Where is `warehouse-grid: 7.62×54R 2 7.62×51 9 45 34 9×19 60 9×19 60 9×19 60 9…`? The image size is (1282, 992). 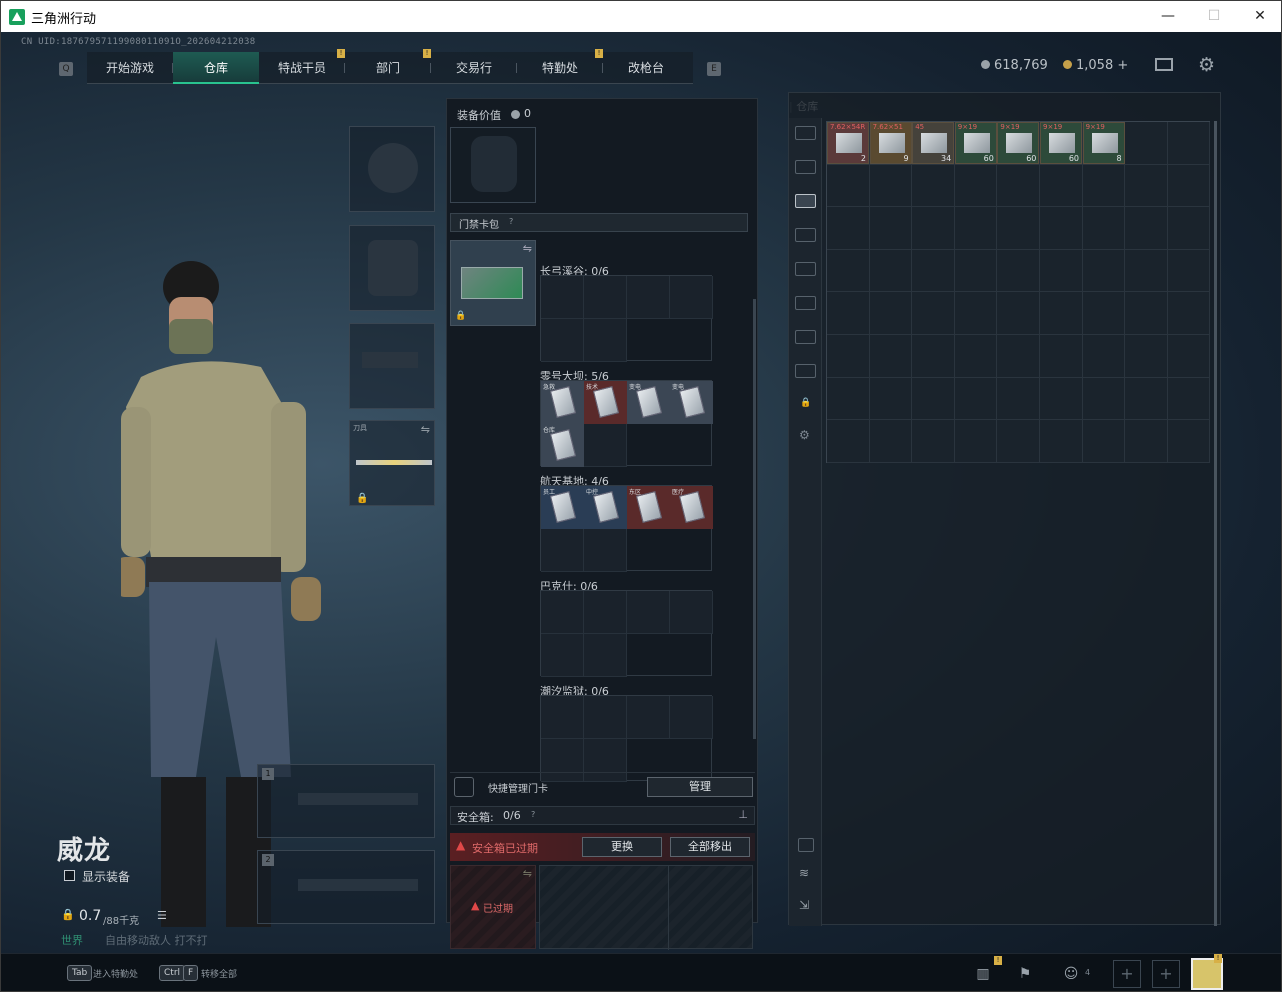 warehouse-grid: 7.62×54R 2 7.62×51 9 45 34 9×19 60 9×19 60 9×19 60 9… is located at coordinates (1018, 292).